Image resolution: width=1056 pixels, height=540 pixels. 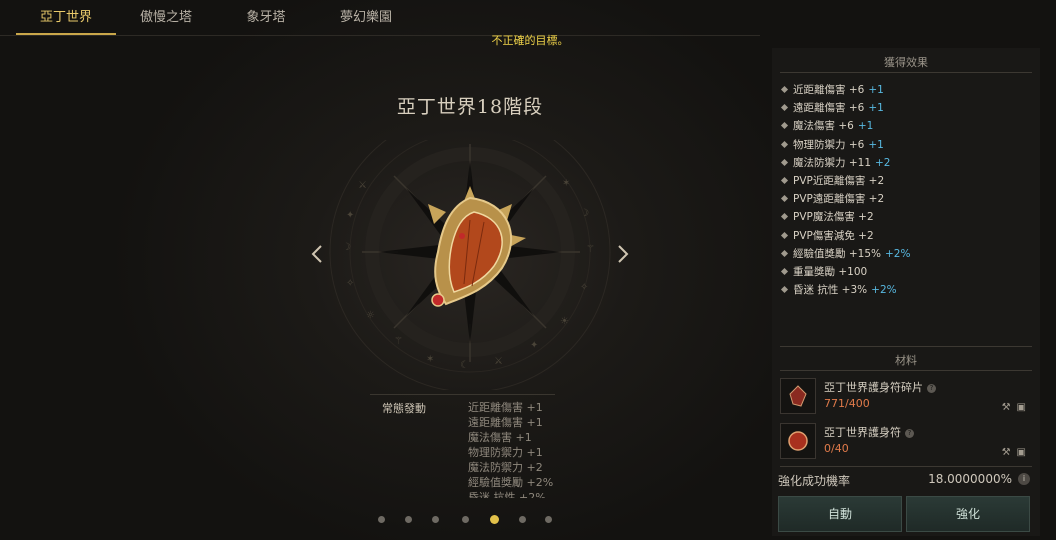 I want to click on auto-button: 自動, so click(x=840, y=514).